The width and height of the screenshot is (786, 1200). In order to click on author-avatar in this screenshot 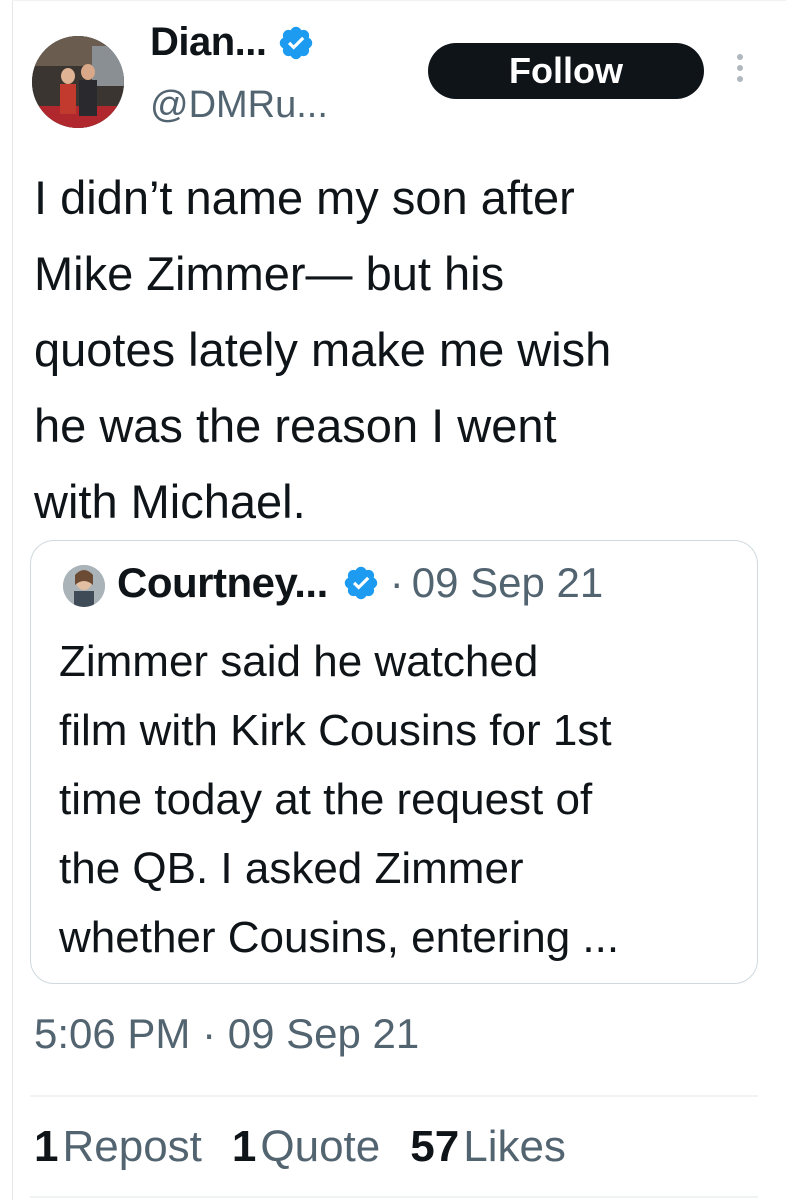, I will do `click(78, 82)`.